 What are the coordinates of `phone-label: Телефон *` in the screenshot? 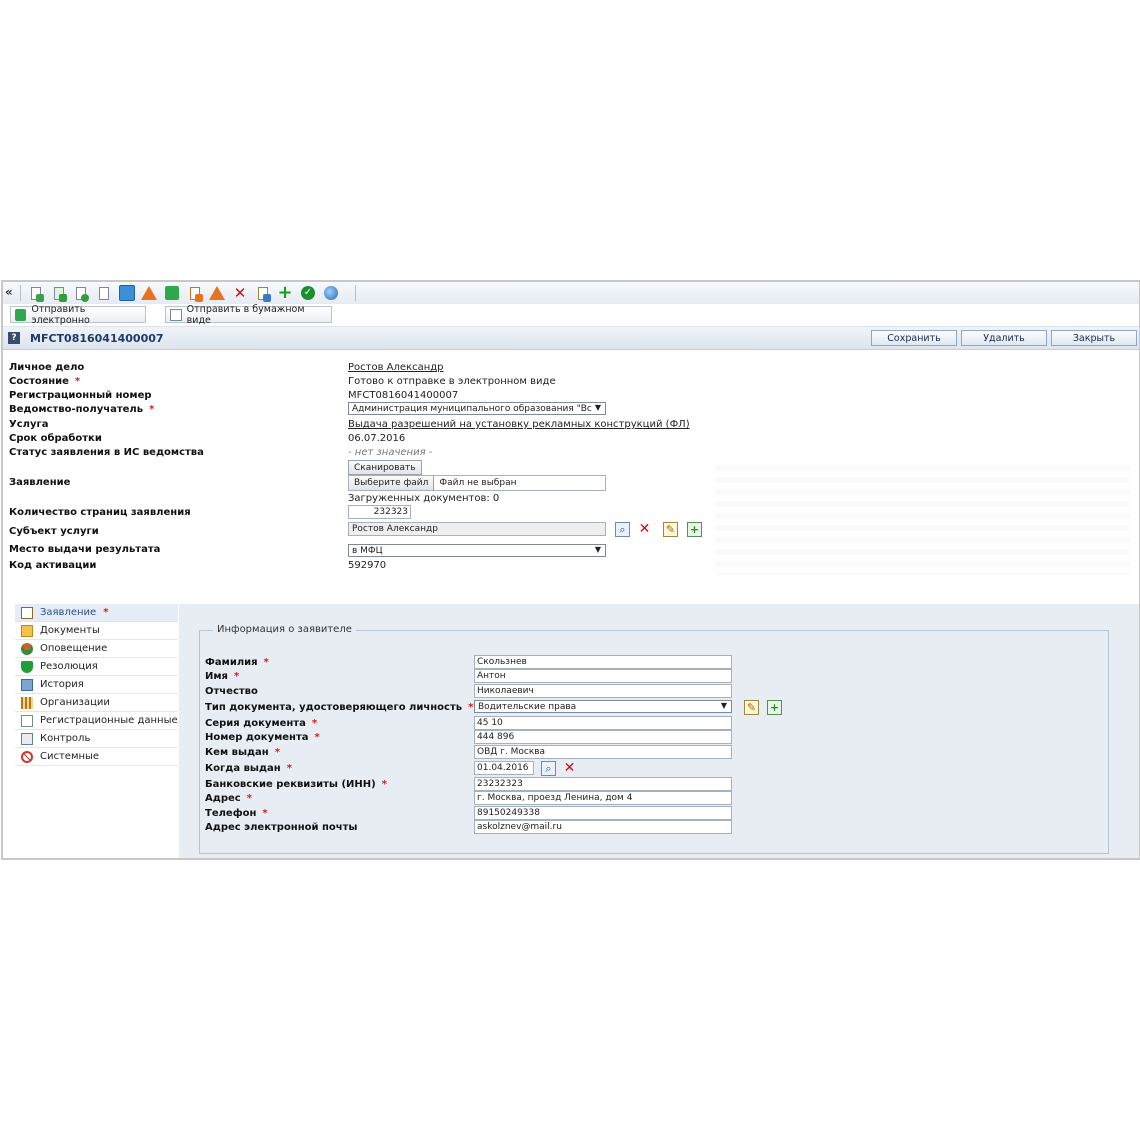 It's located at (236, 813).